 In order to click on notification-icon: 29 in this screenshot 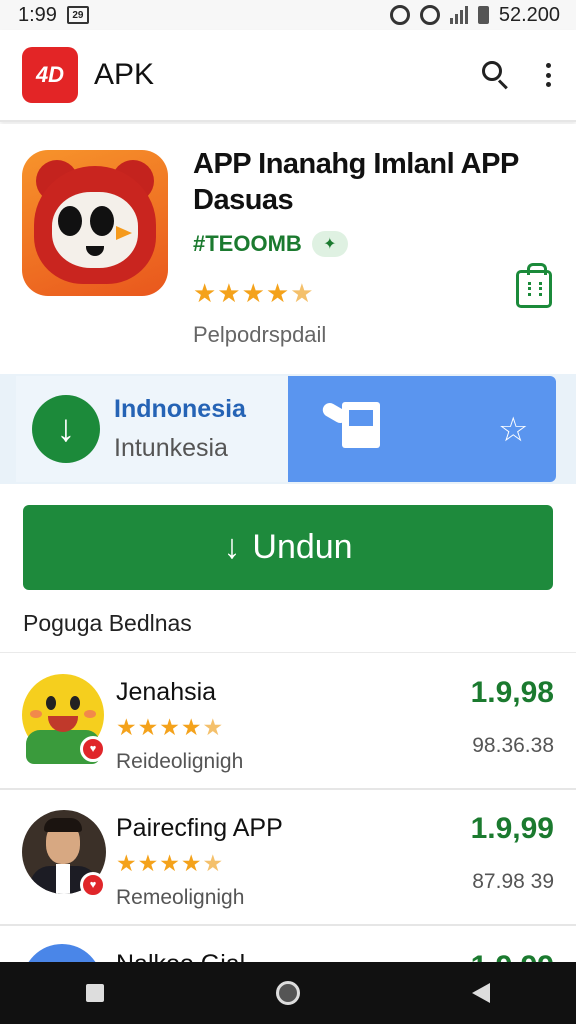, I will do `click(77, 15)`.